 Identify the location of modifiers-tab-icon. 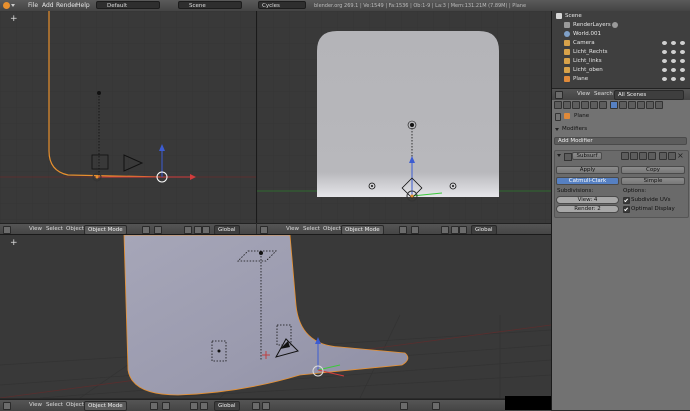
(614, 105).